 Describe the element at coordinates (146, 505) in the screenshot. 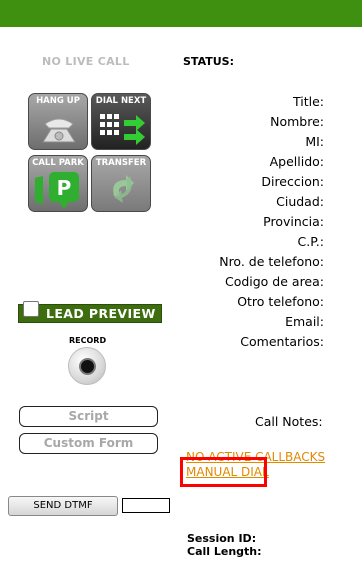

I see `dtmf-input` at that location.